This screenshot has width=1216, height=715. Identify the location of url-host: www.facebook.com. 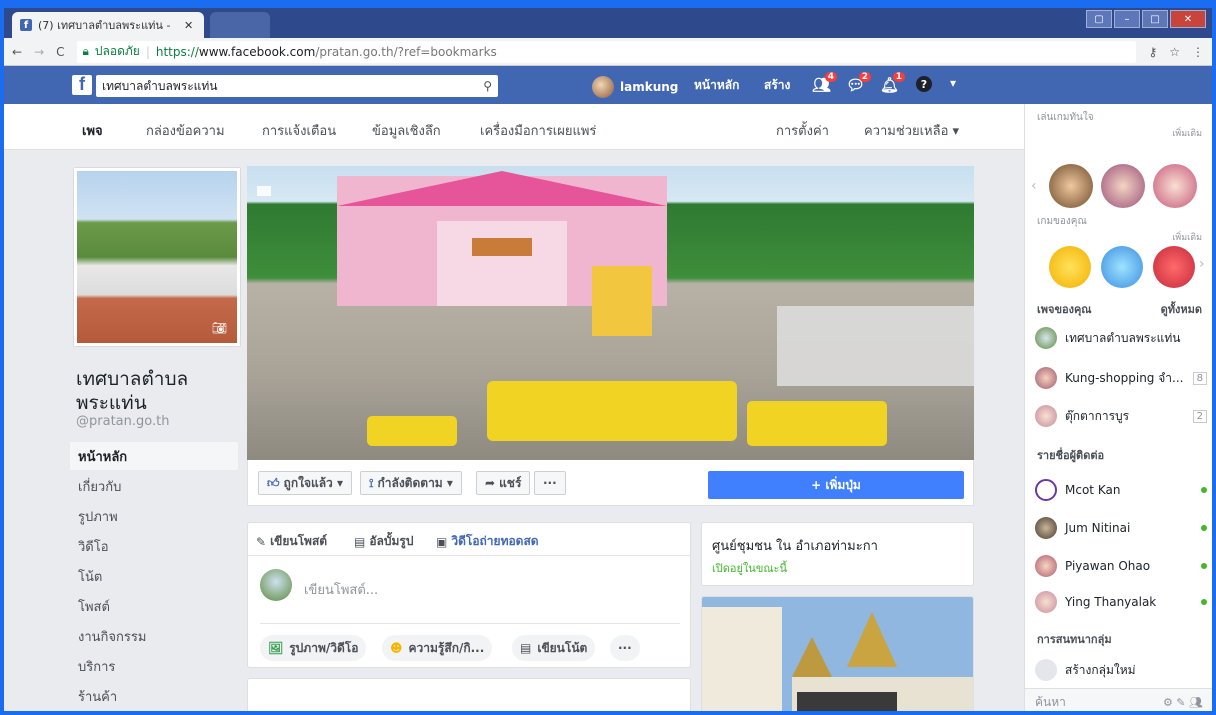
(257, 51).